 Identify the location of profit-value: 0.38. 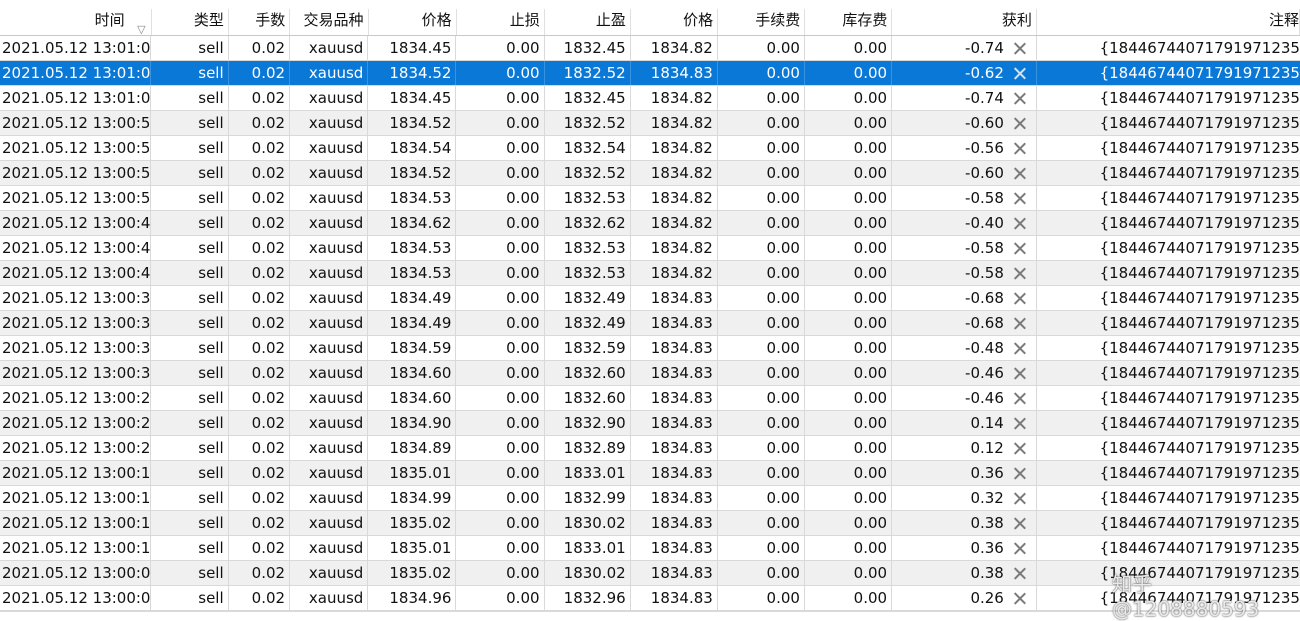
(987, 523).